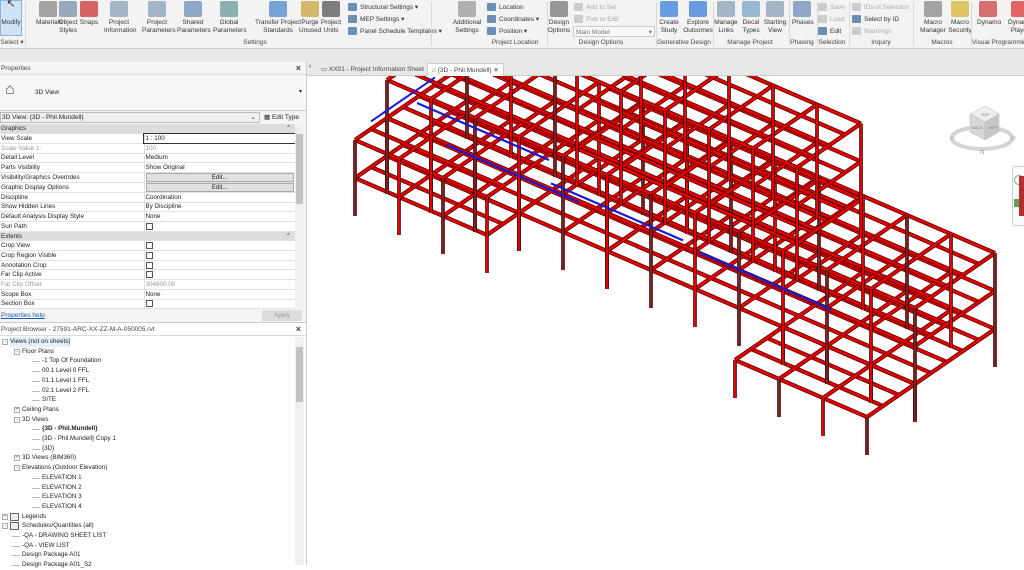 This screenshot has height=570, width=1024. What do you see at coordinates (288, 128) in the screenshot?
I see `collapse-icon: ⌃` at bounding box center [288, 128].